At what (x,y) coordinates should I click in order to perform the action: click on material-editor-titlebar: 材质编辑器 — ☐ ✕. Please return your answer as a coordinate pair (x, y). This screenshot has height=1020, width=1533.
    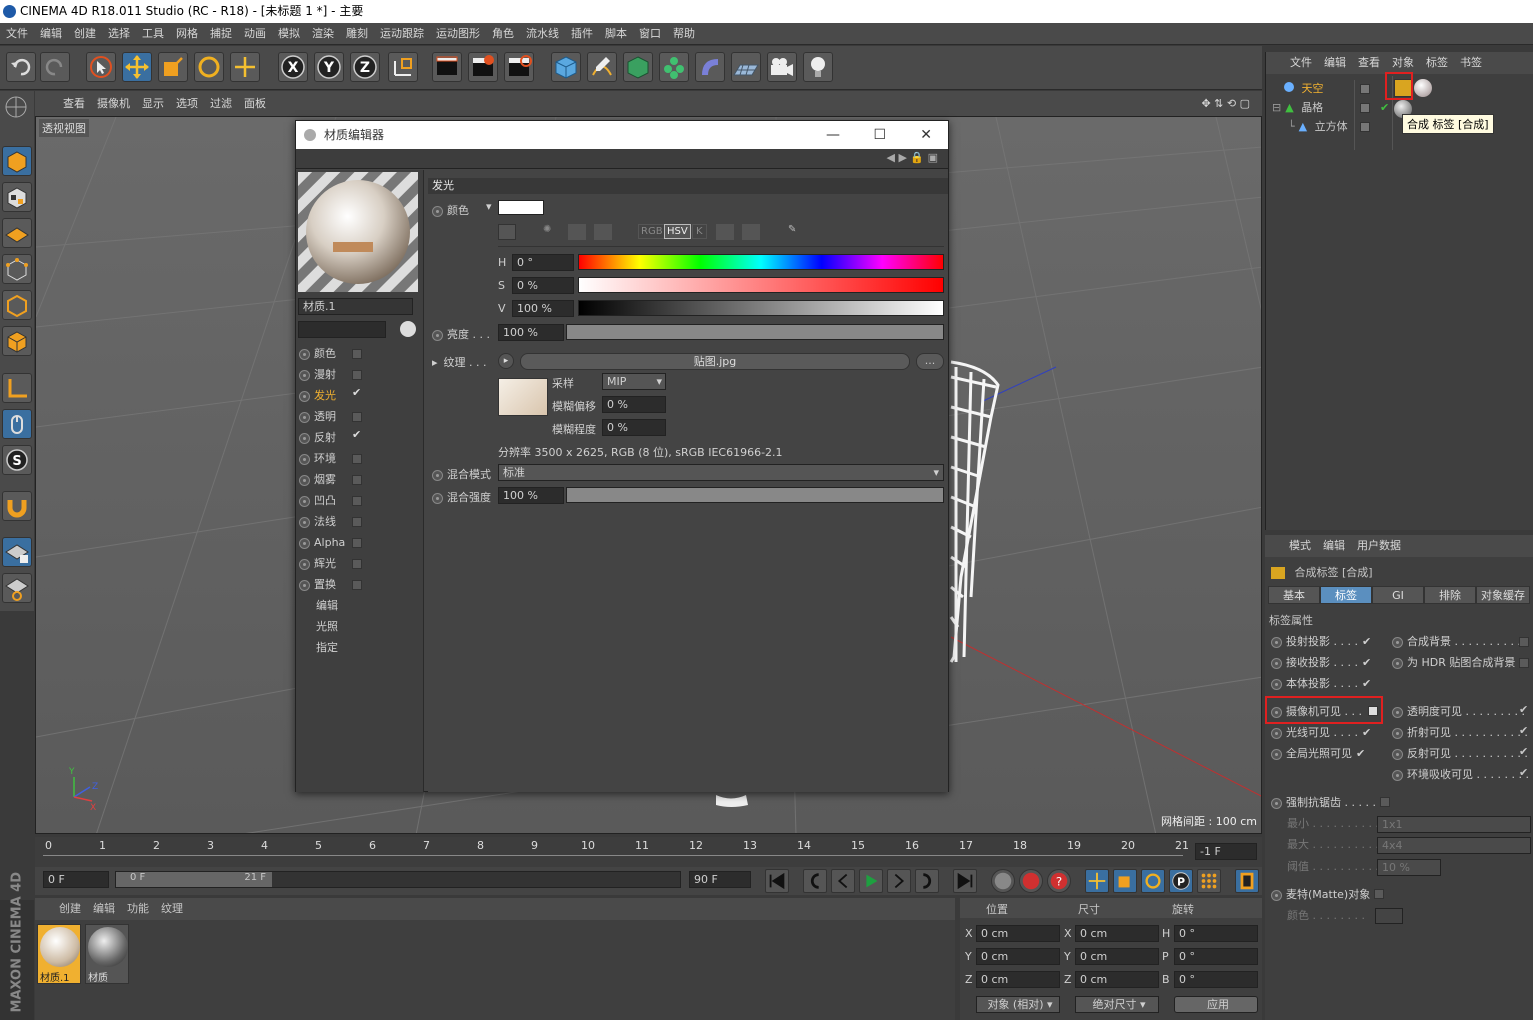
    Looking at the image, I should click on (622, 135).